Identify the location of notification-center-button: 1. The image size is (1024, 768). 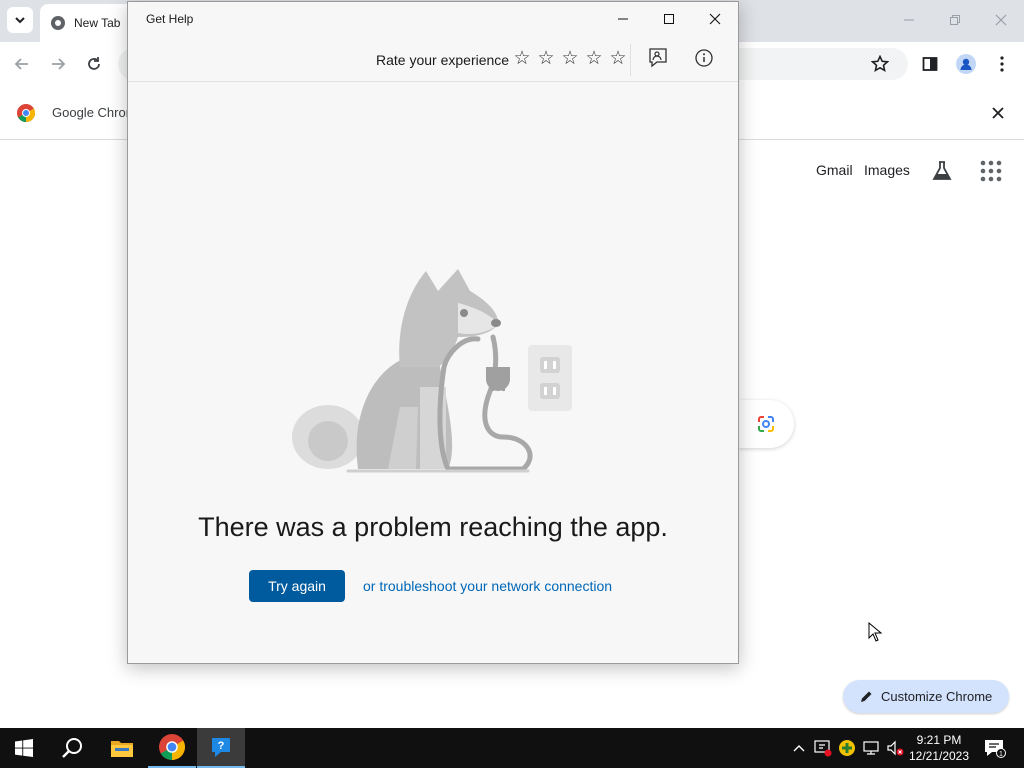
(994, 748).